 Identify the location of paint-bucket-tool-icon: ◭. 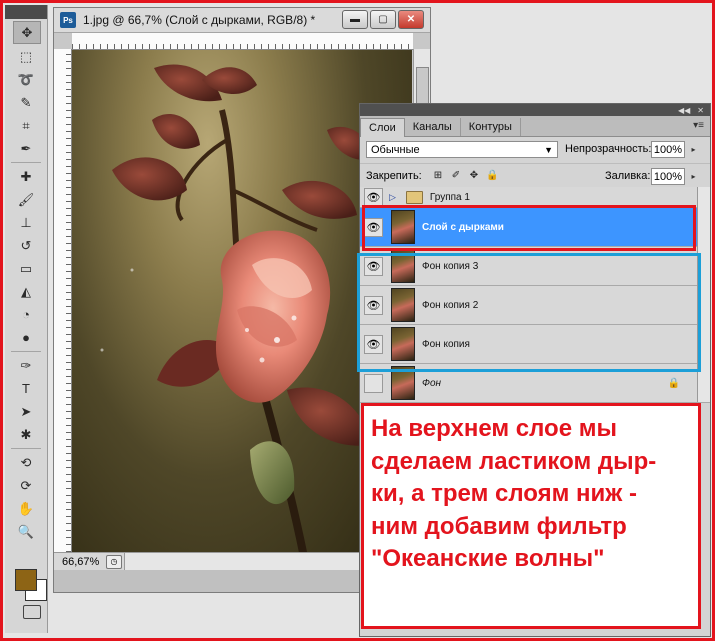
(26, 291).